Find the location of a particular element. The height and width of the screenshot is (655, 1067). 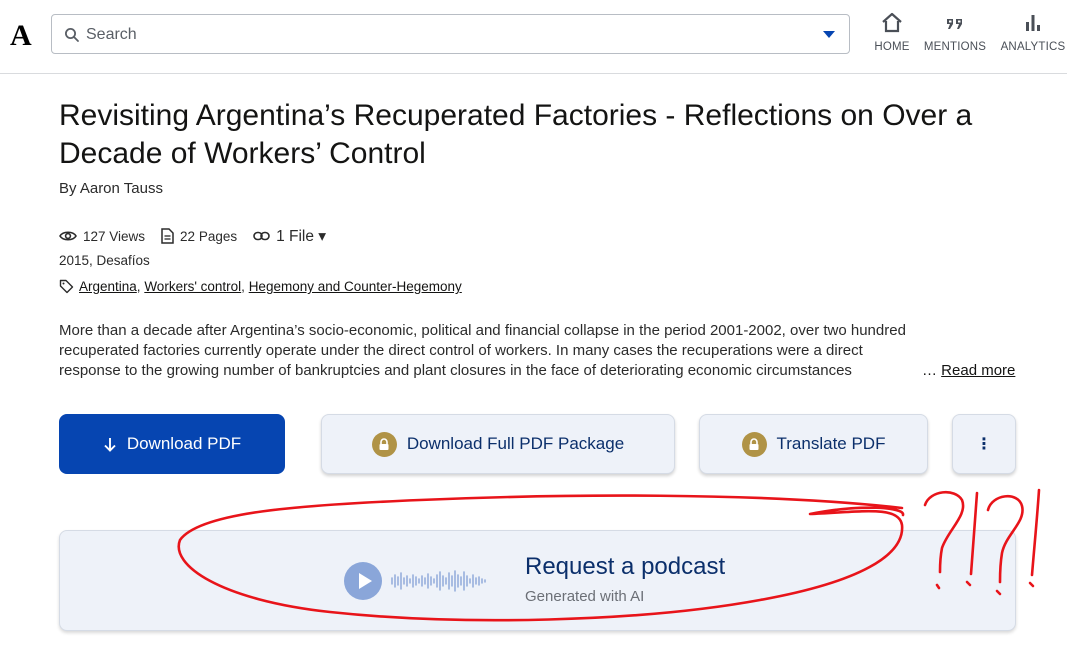

download-full-package-label: Download Full PDF Package is located at coordinates (515, 443).